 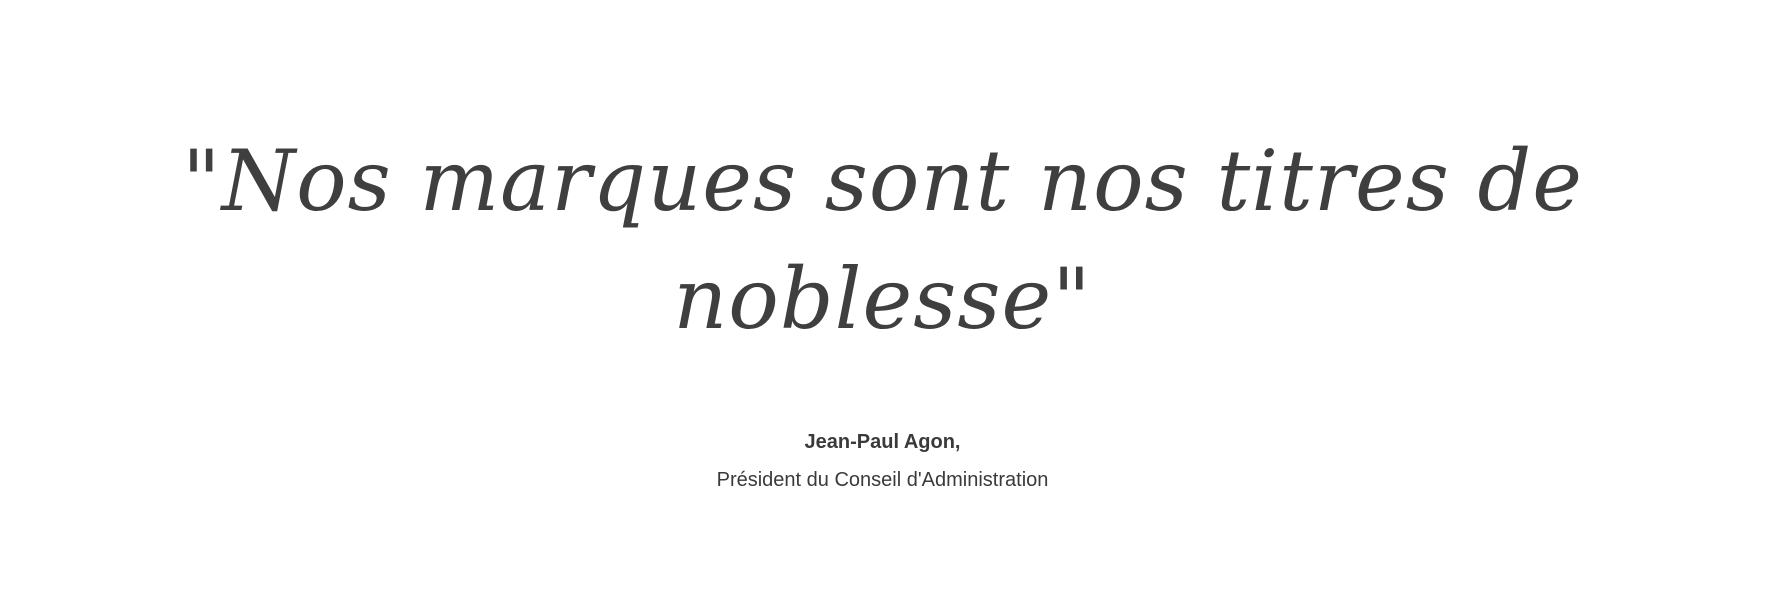 I want to click on quote-line-1: "Nos marques sont nos titres de, so click(x=882, y=181).